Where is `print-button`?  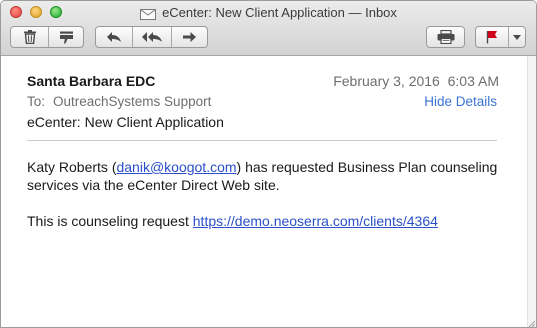 print-button is located at coordinates (445, 37).